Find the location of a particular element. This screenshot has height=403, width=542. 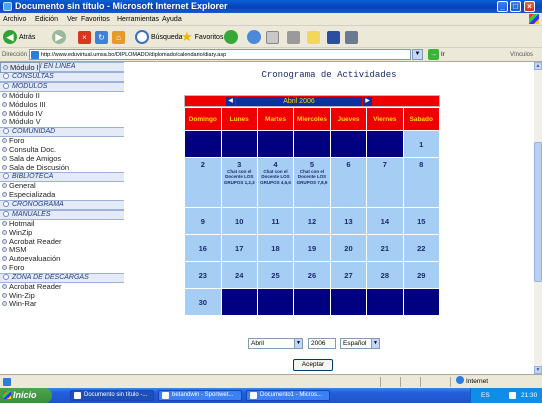

day-cell: 13 is located at coordinates (348, 221).